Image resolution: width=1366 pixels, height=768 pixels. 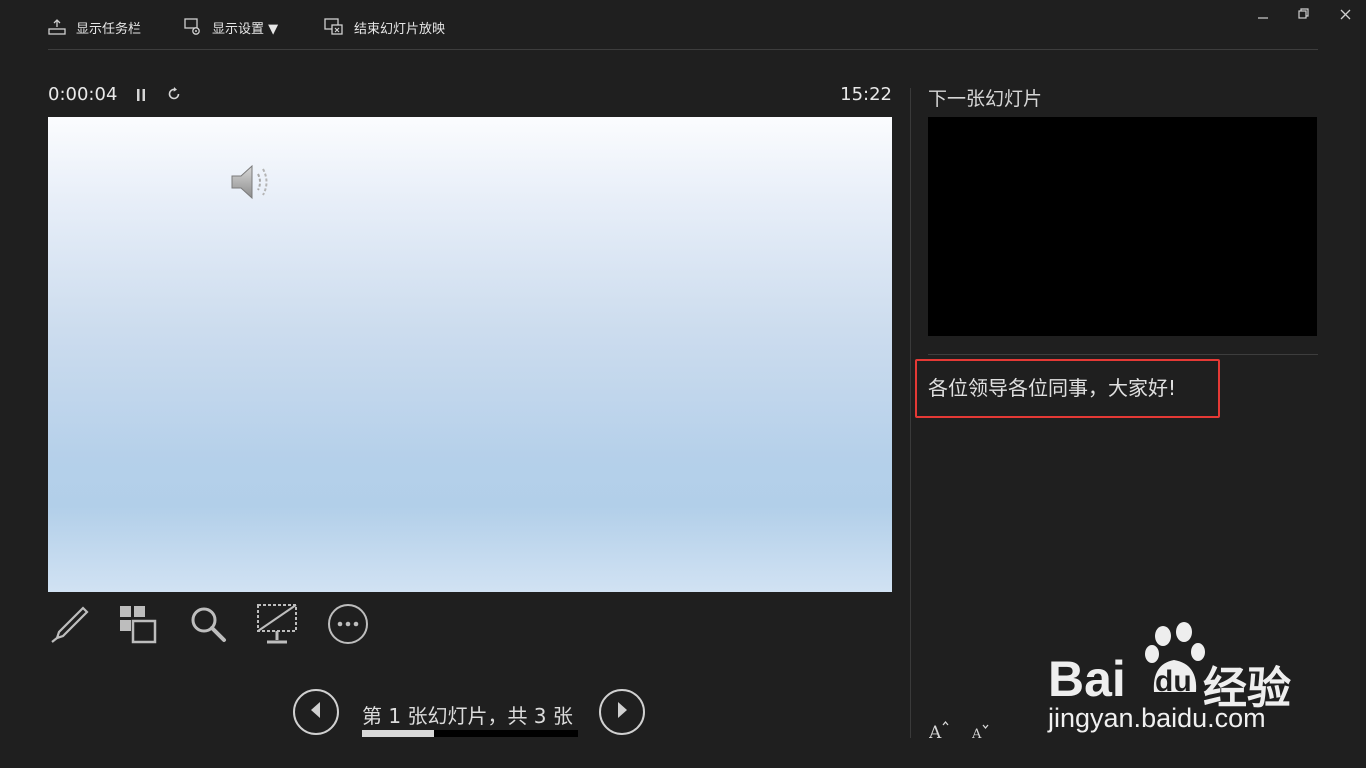 I want to click on increase-font-button: A, so click(x=938, y=731).